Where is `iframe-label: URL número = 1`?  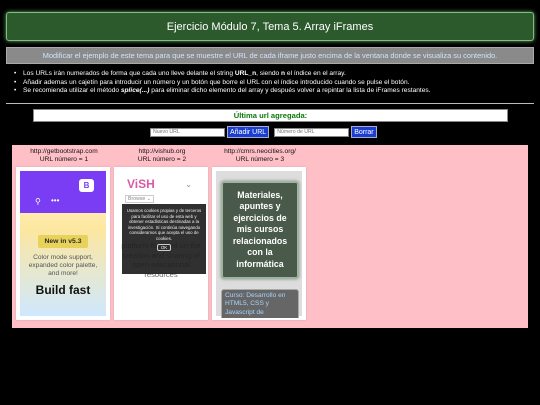 iframe-label: URL número = 1 is located at coordinates (64, 159).